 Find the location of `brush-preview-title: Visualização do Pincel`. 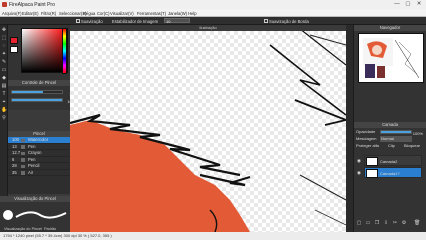

brush-preview-title: Visualização do Pincel is located at coordinates (35, 199).